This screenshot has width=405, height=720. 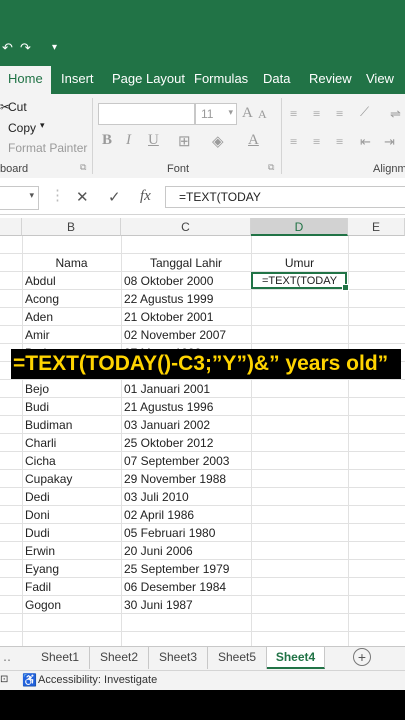 I want to click on align-top-icon: ≡, so click(x=293, y=114).